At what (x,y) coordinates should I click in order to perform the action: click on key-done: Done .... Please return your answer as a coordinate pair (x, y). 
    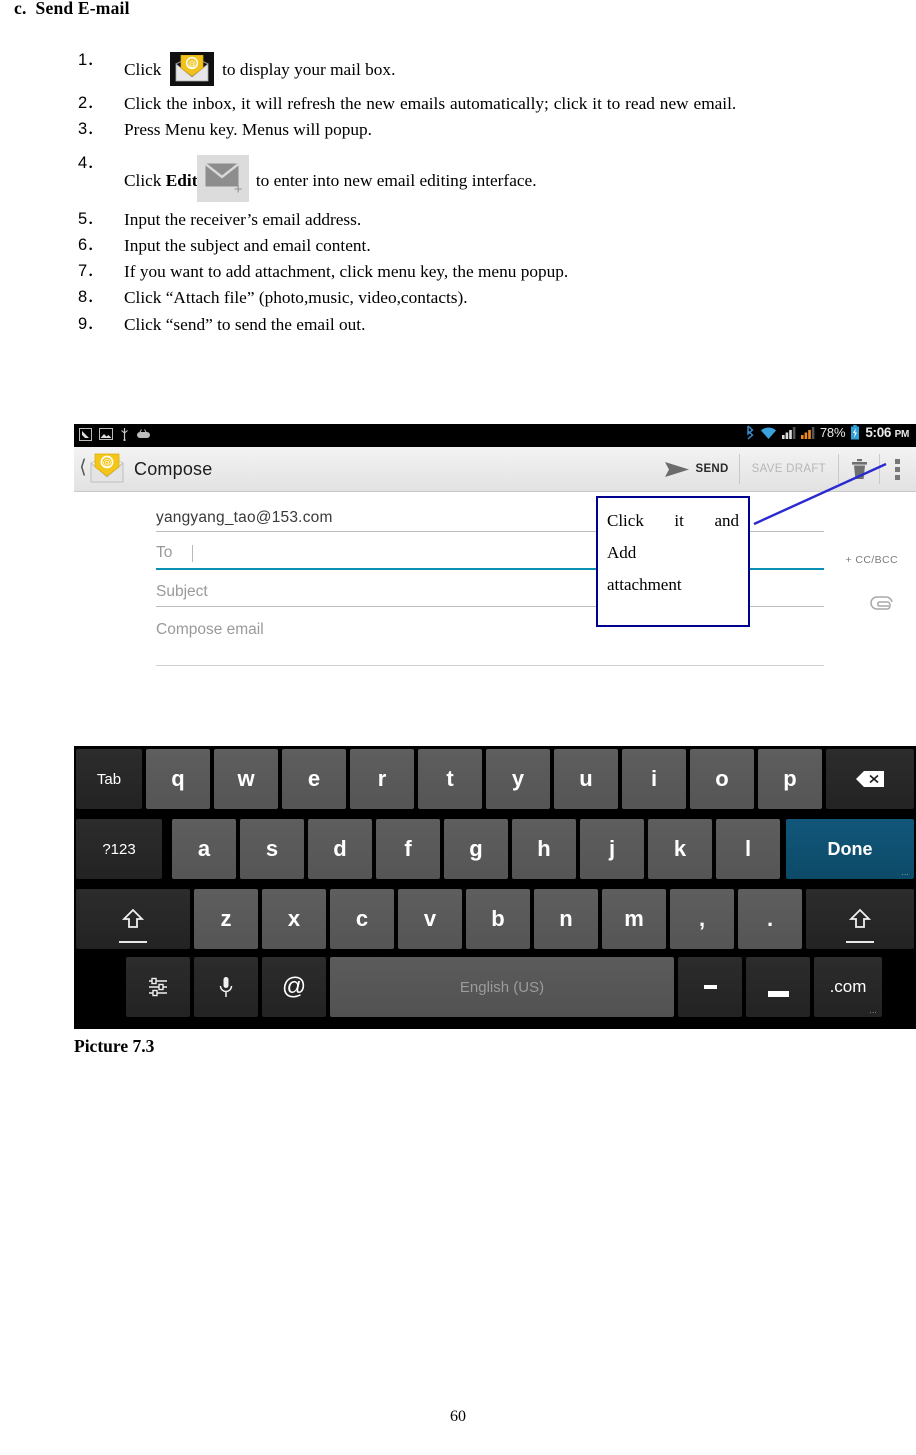
    Looking at the image, I should click on (850, 849).